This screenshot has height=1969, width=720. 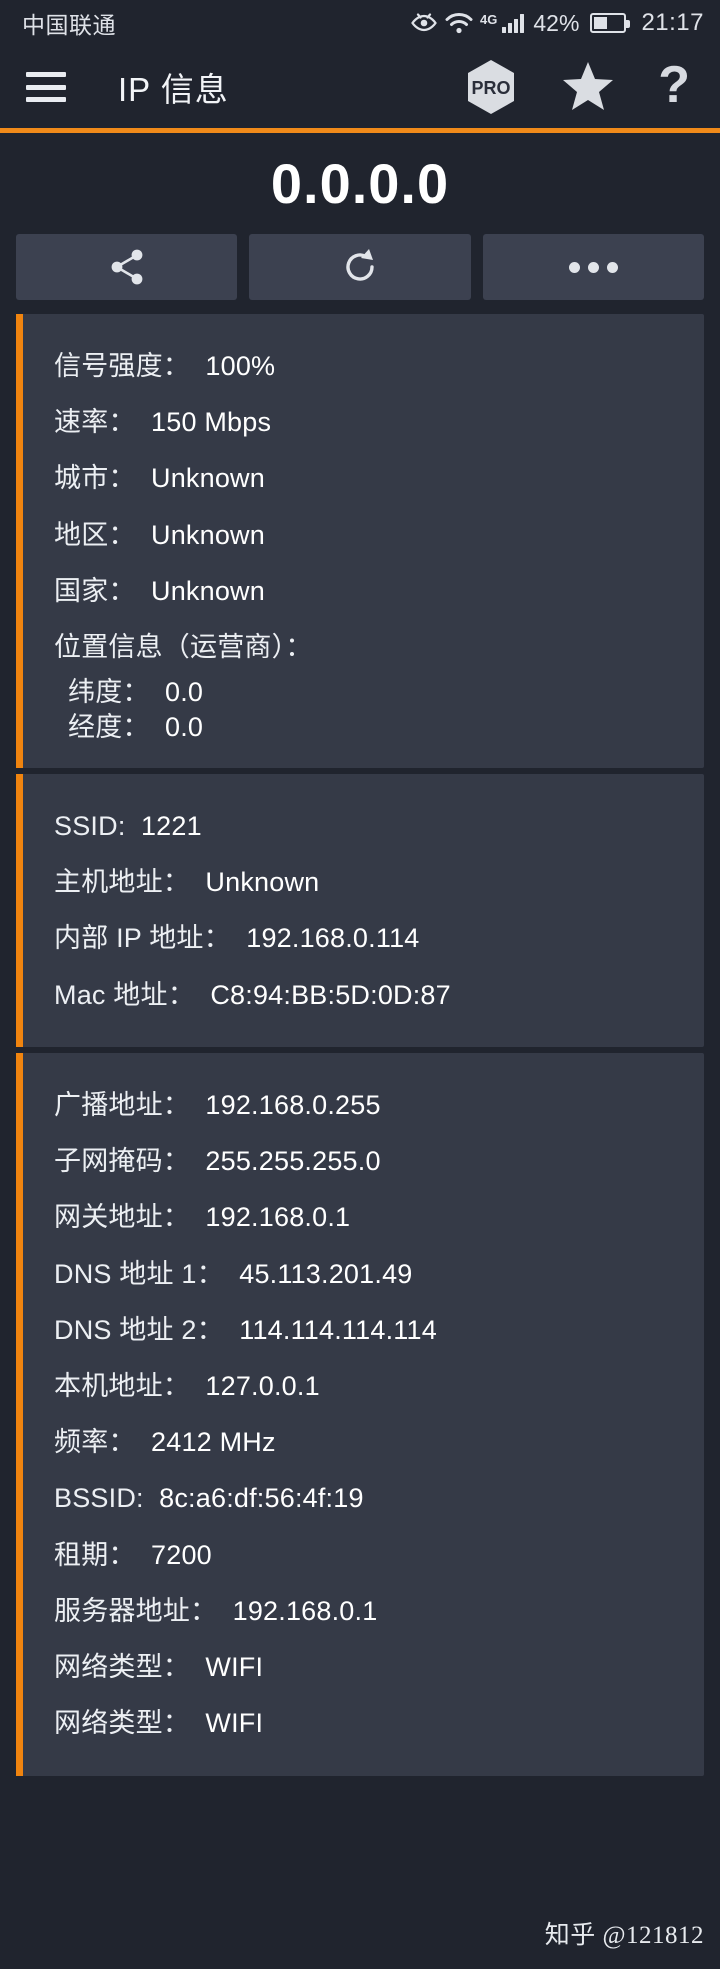 I want to click on more-button, so click(x=593, y=267).